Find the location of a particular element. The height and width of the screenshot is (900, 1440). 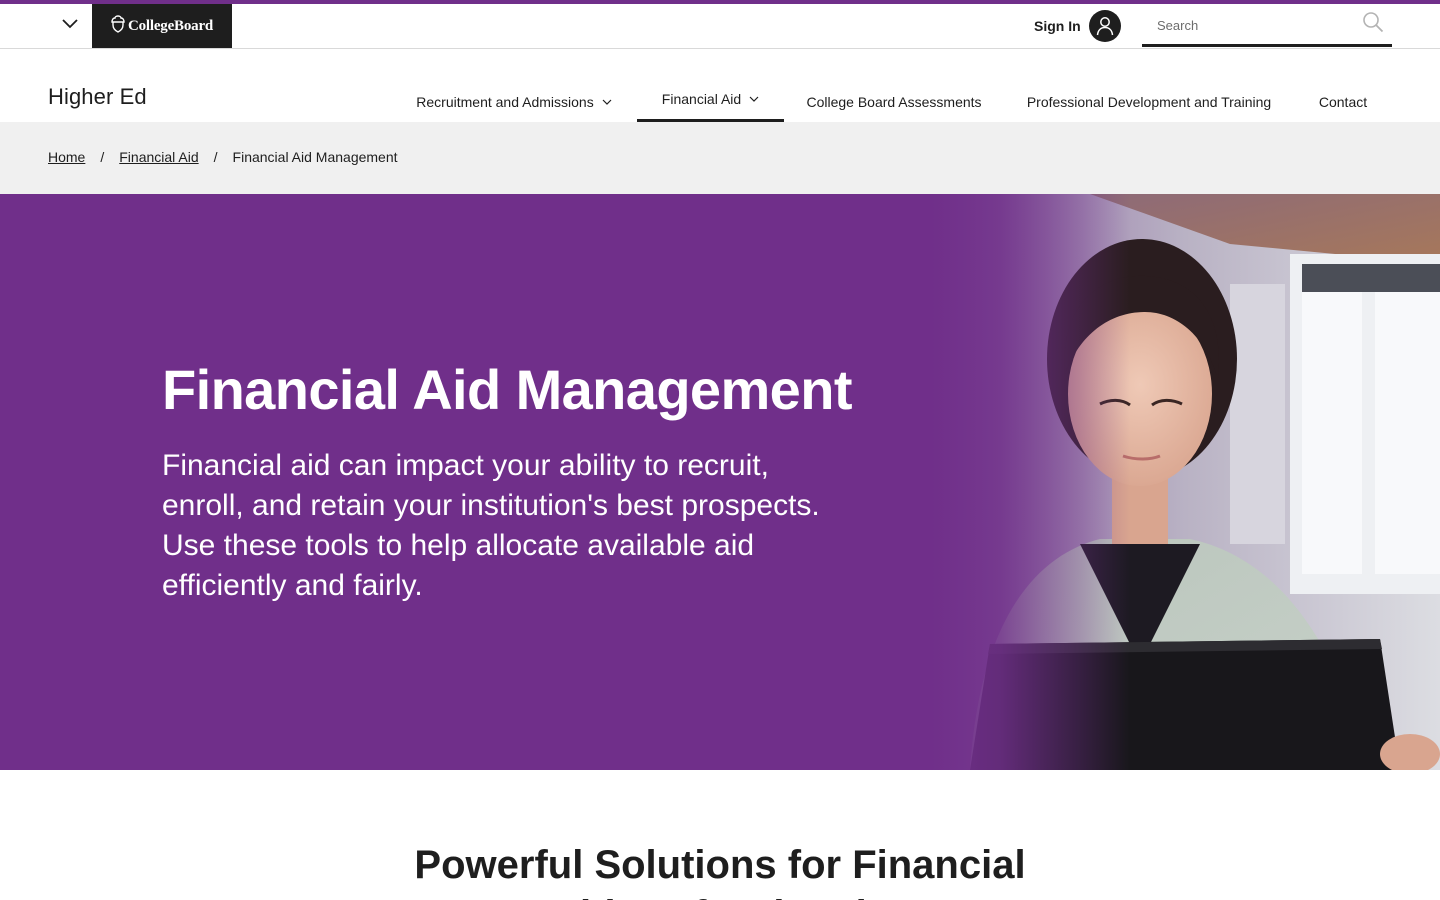

nav-item-label: Professional Development and Training is located at coordinates (1149, 101).